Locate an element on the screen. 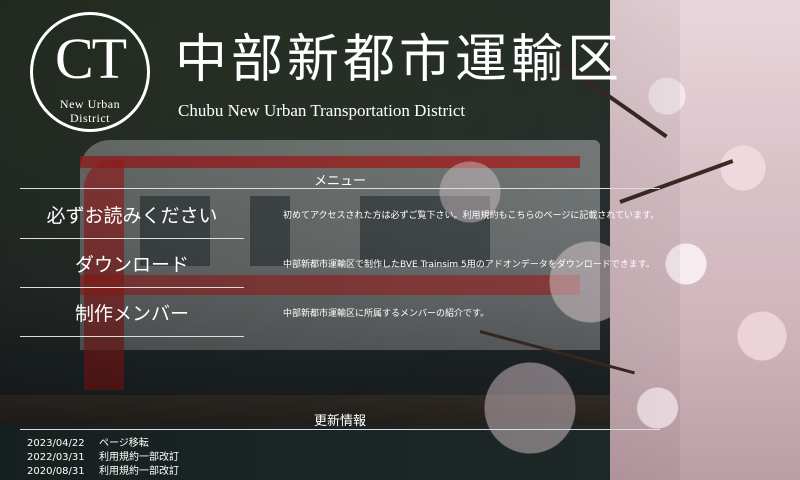 Image resolution: width=800 pixels, height=480 pixels. menu-item-members: 制作メンバー is located at coordinates (132, 312).